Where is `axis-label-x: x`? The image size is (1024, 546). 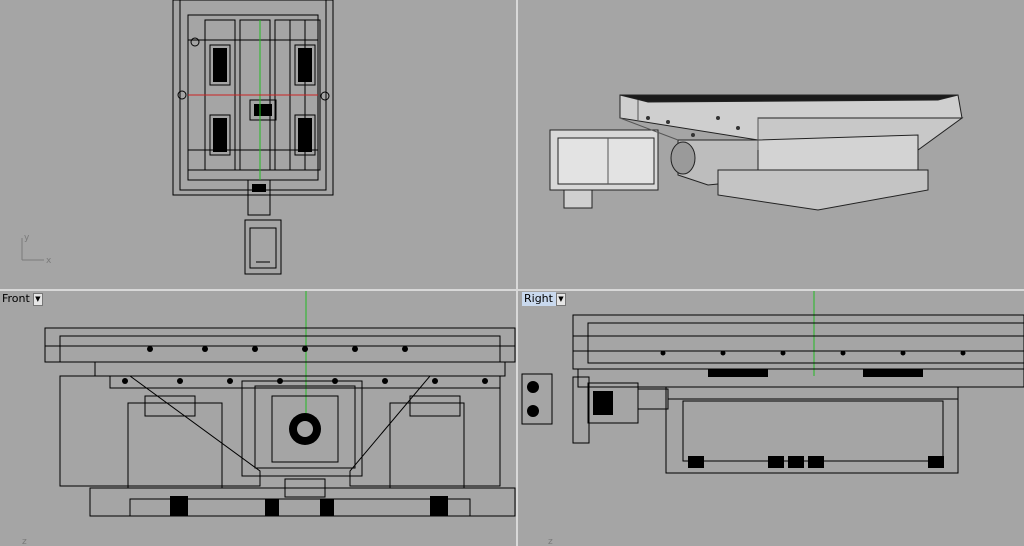 axis-label-x: x is located at coordinates (49, 261).